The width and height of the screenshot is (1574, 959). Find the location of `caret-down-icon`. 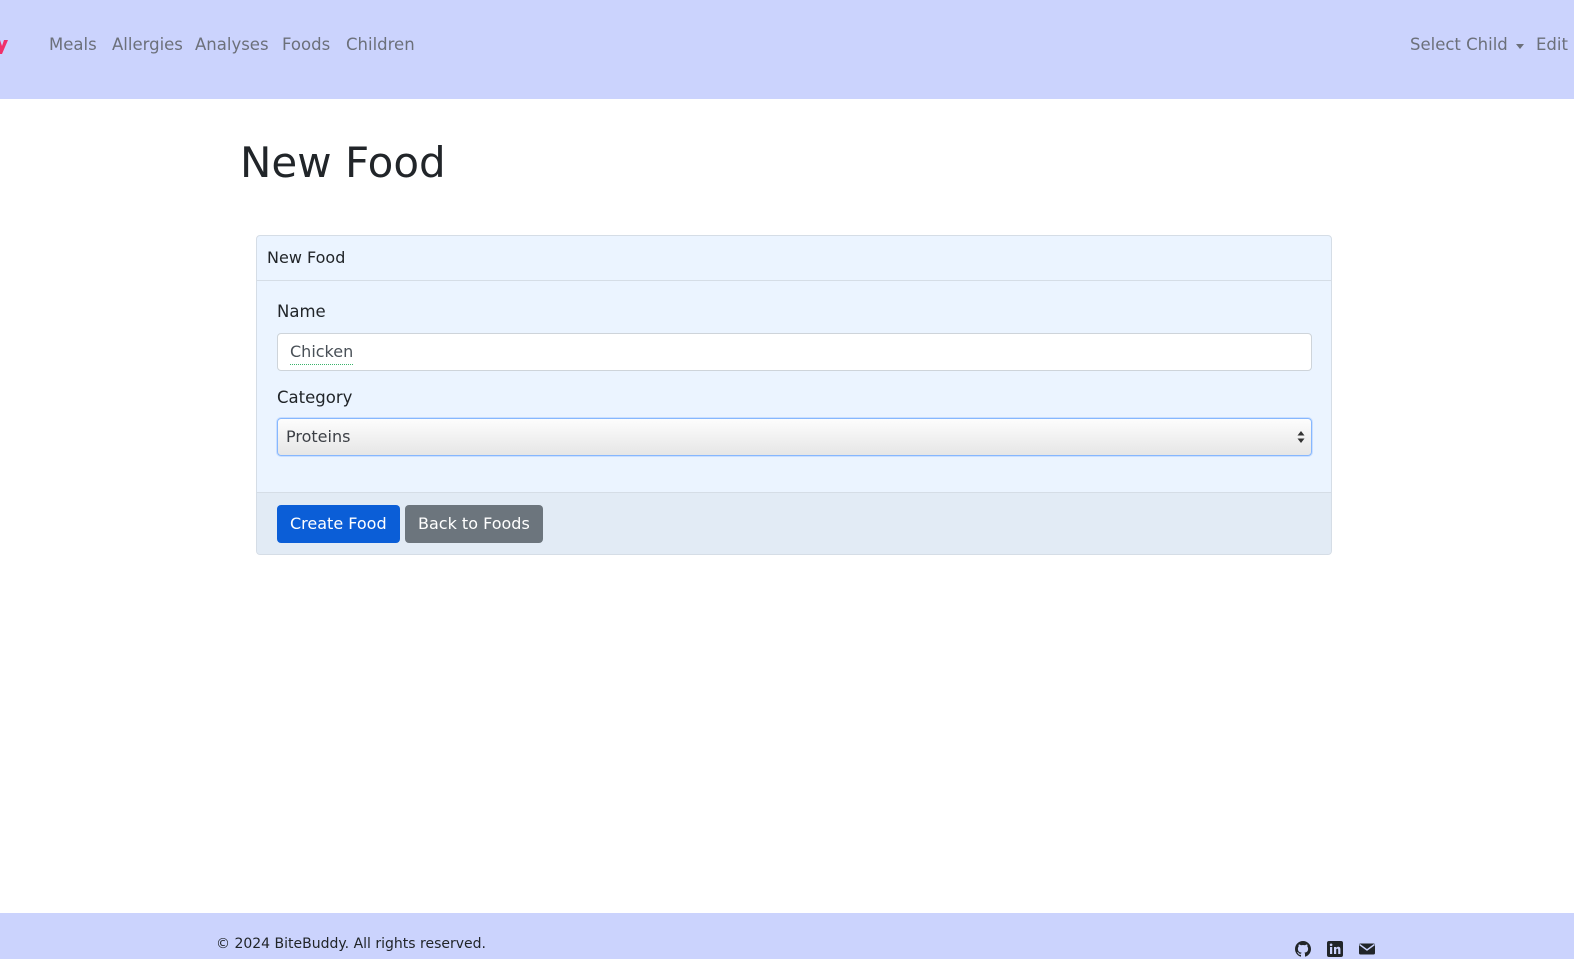

caret-down-icon is located at coordinates (1519, 46).